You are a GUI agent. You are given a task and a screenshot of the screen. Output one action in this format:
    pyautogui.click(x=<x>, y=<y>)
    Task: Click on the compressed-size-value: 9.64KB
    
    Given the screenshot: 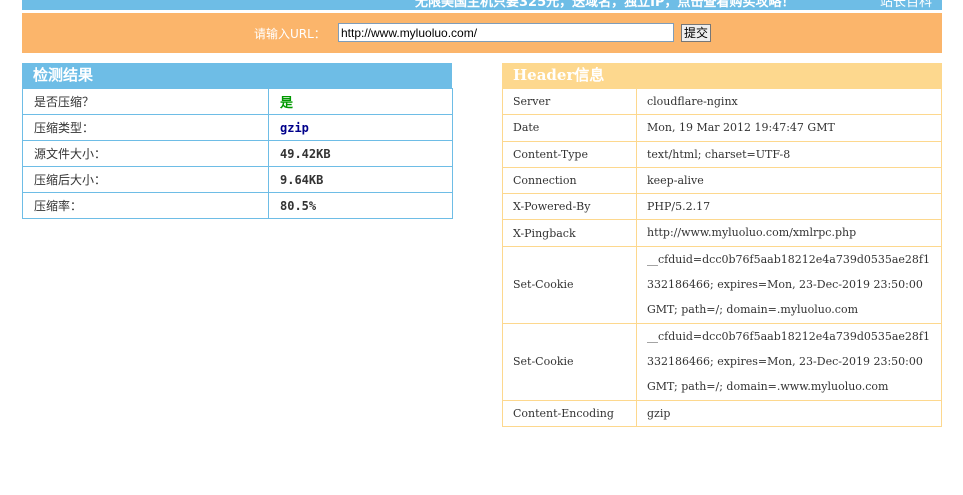 What is the action you would take?
    pyautogui.click(x=360, y=179)
    